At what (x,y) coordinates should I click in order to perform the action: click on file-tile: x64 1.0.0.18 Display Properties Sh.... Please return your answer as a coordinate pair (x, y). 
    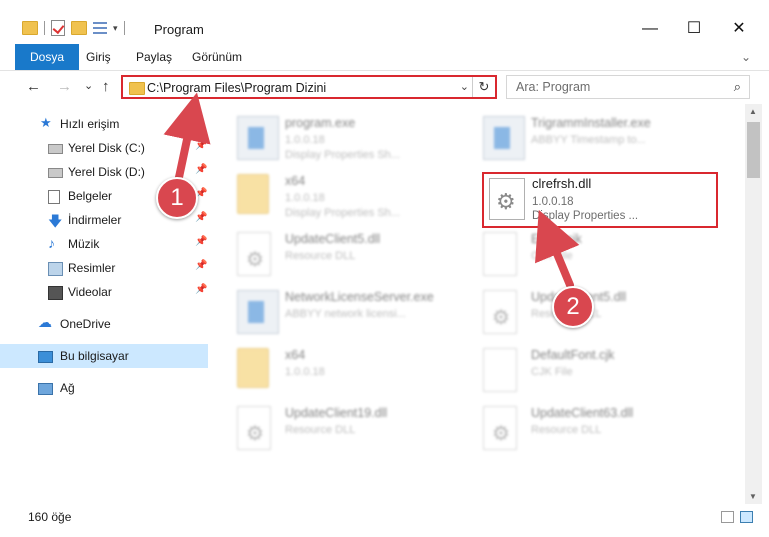
    Looking at the image, I should click on (359, 196).